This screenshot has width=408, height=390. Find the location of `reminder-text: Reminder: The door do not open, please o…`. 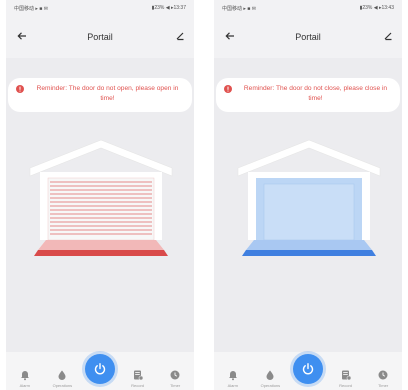

reminder-text: Reminder: The door do not open, please o… is located at coordinates (107, 93).